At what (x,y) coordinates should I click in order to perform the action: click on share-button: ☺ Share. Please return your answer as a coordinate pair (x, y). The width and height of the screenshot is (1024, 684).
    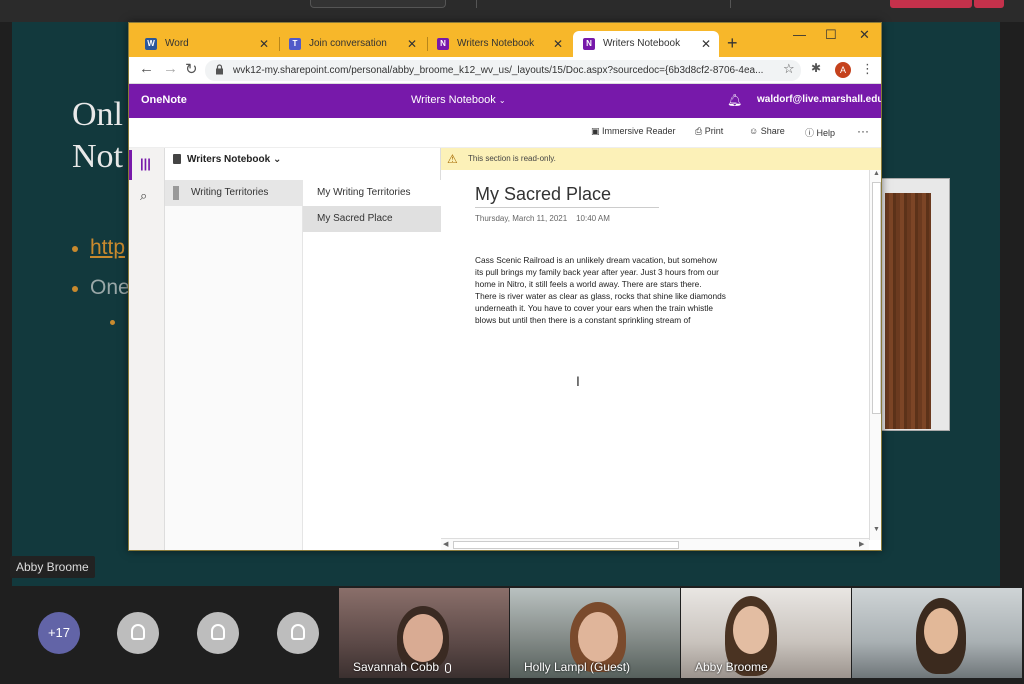
    Looking at the image, I should click on (767, 131).